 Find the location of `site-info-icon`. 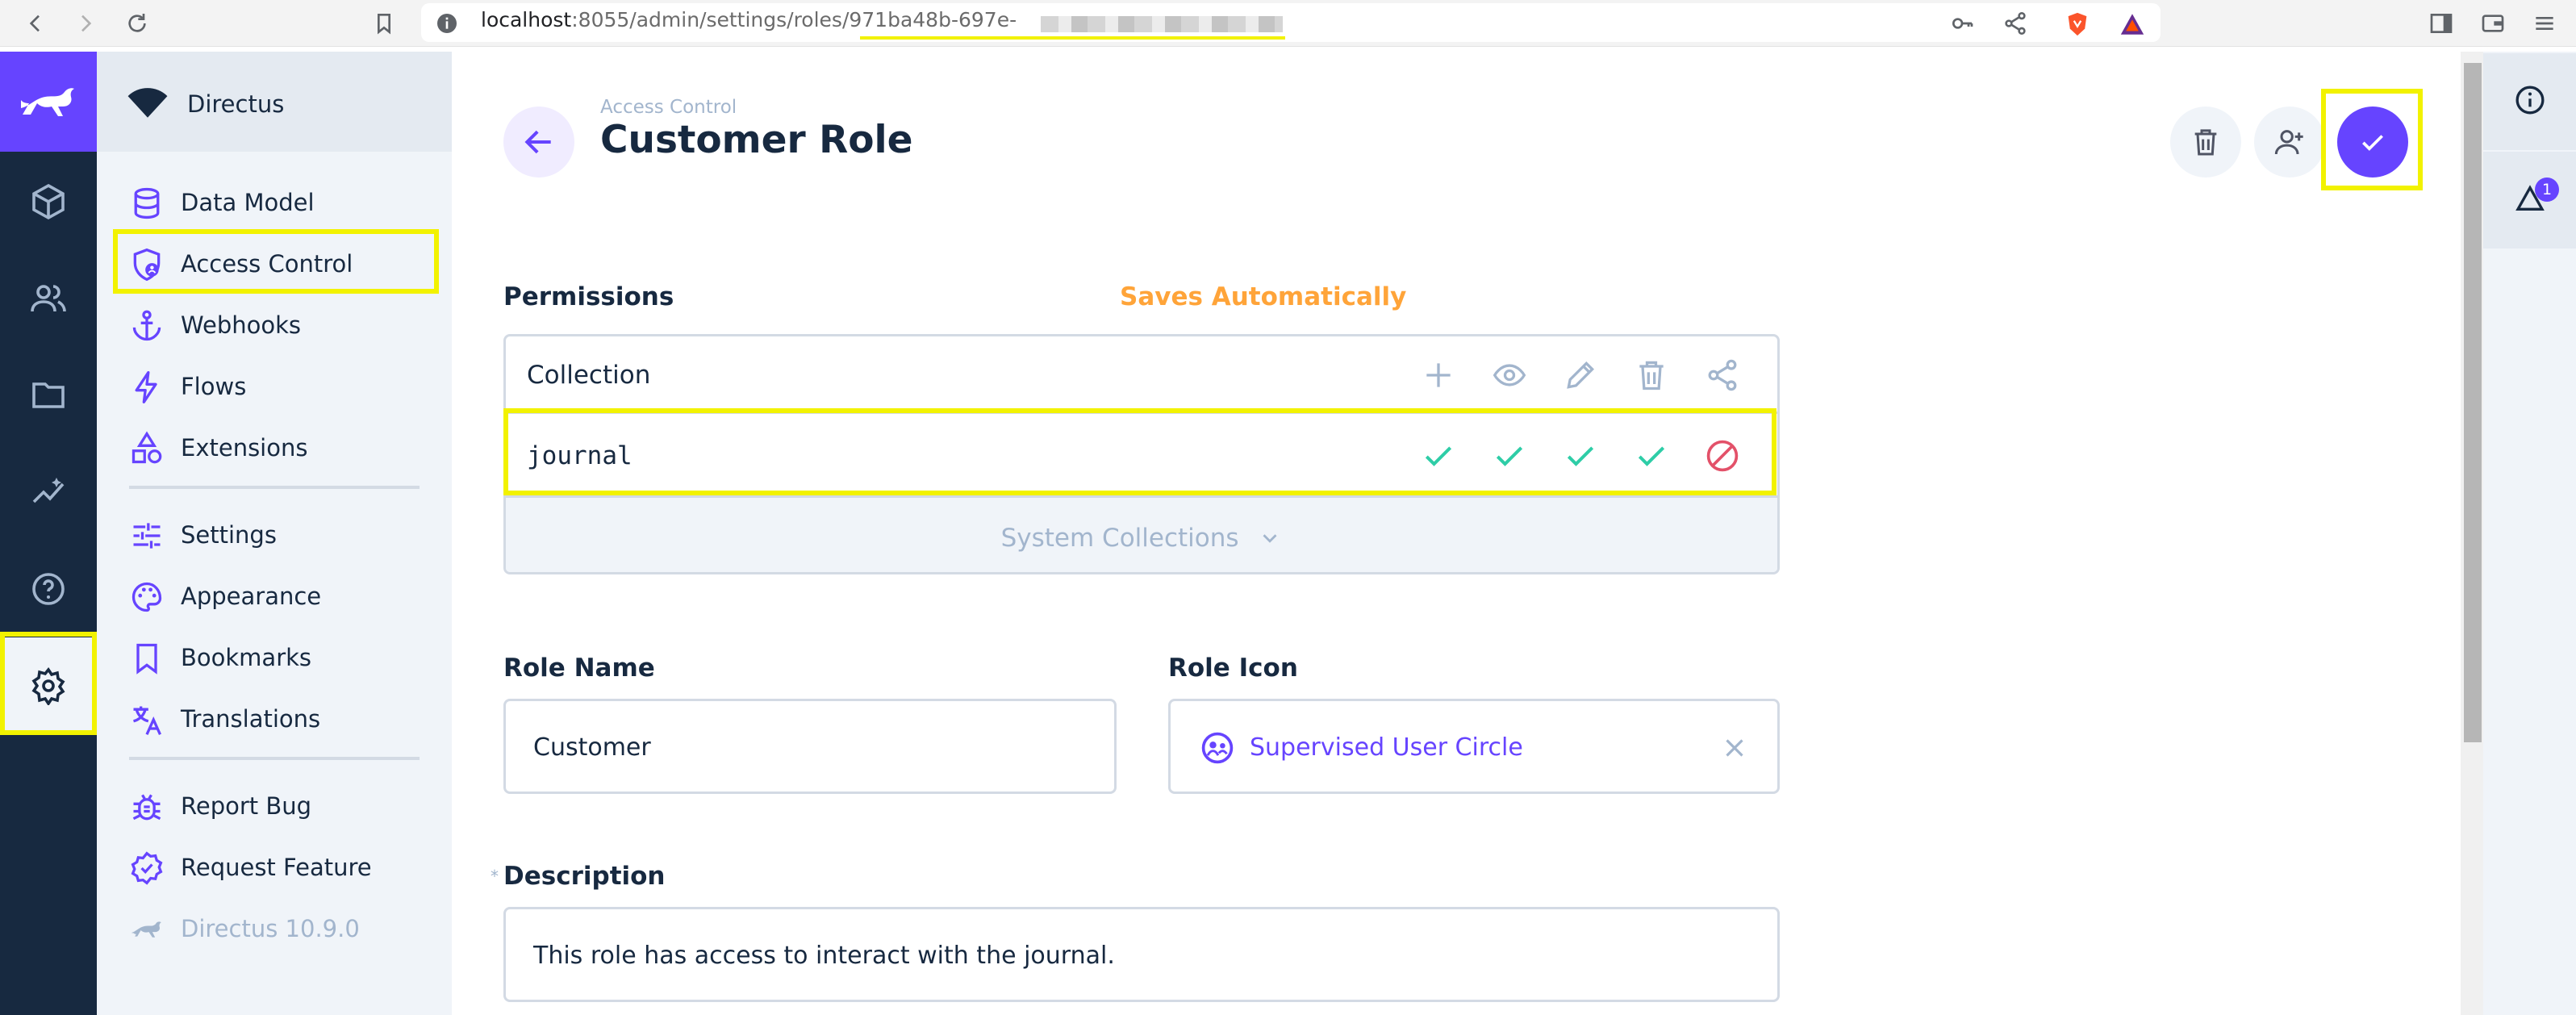

site-info-icon is located at coordinates (447, 23).